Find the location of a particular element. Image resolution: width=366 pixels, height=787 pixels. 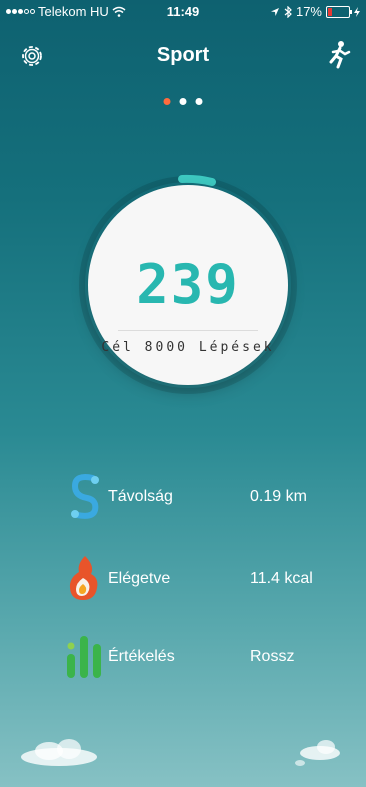

status-bar: Telekom HU 11:49 17% is located at coordinates (183, 11).